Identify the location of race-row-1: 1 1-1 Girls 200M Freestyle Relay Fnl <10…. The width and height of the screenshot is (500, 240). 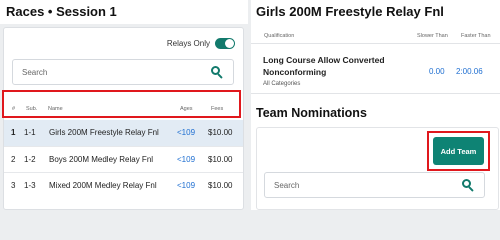
(123, 133).